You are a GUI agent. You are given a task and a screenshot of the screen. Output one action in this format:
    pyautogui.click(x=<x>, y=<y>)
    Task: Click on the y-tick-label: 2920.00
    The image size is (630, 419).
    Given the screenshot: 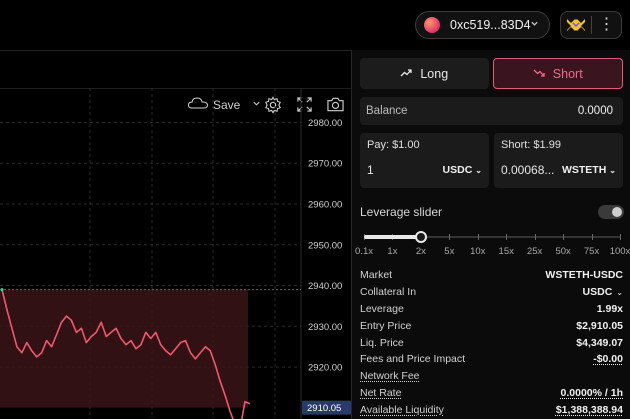 What is the action you would take?
    pyautogui.click(x=325, y=368)
    